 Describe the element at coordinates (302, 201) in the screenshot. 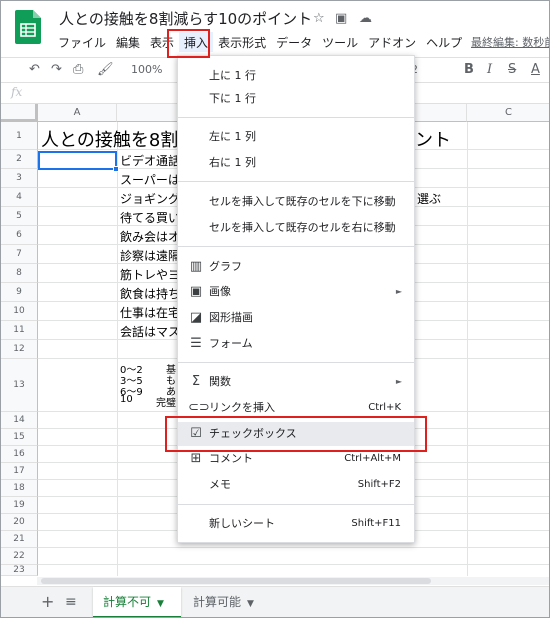

I see `menu-item-label: セルを挿入して既存のセルを下に移動` at that location.